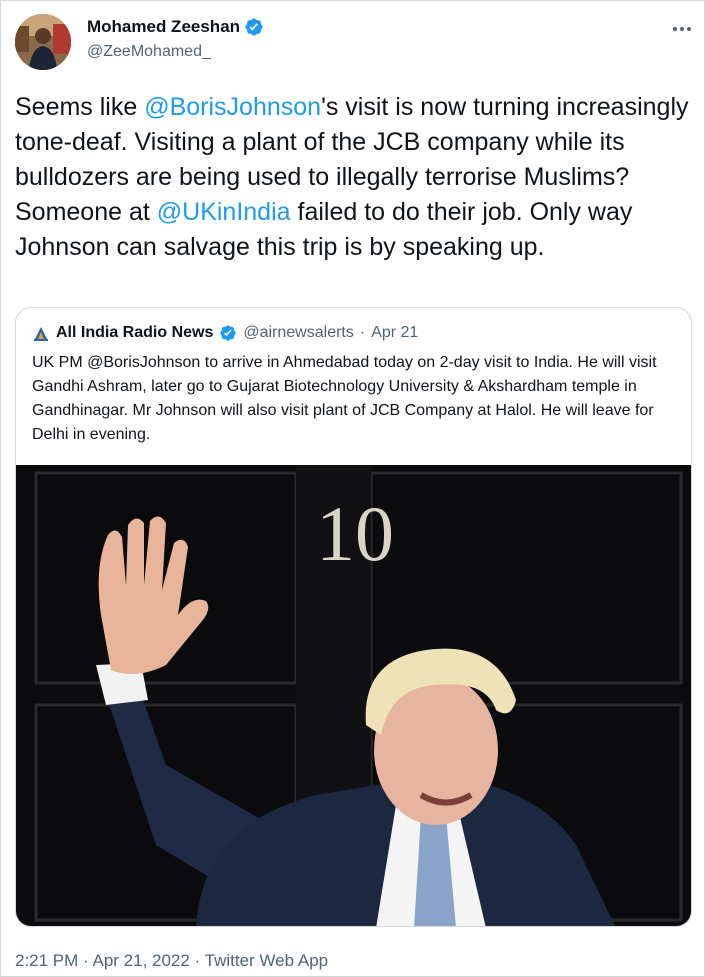 The image size is (705, 977). Describe the element at coordinates (224, 212) in the screenshot. I see `mention-link: @UKinIndia` at that location.